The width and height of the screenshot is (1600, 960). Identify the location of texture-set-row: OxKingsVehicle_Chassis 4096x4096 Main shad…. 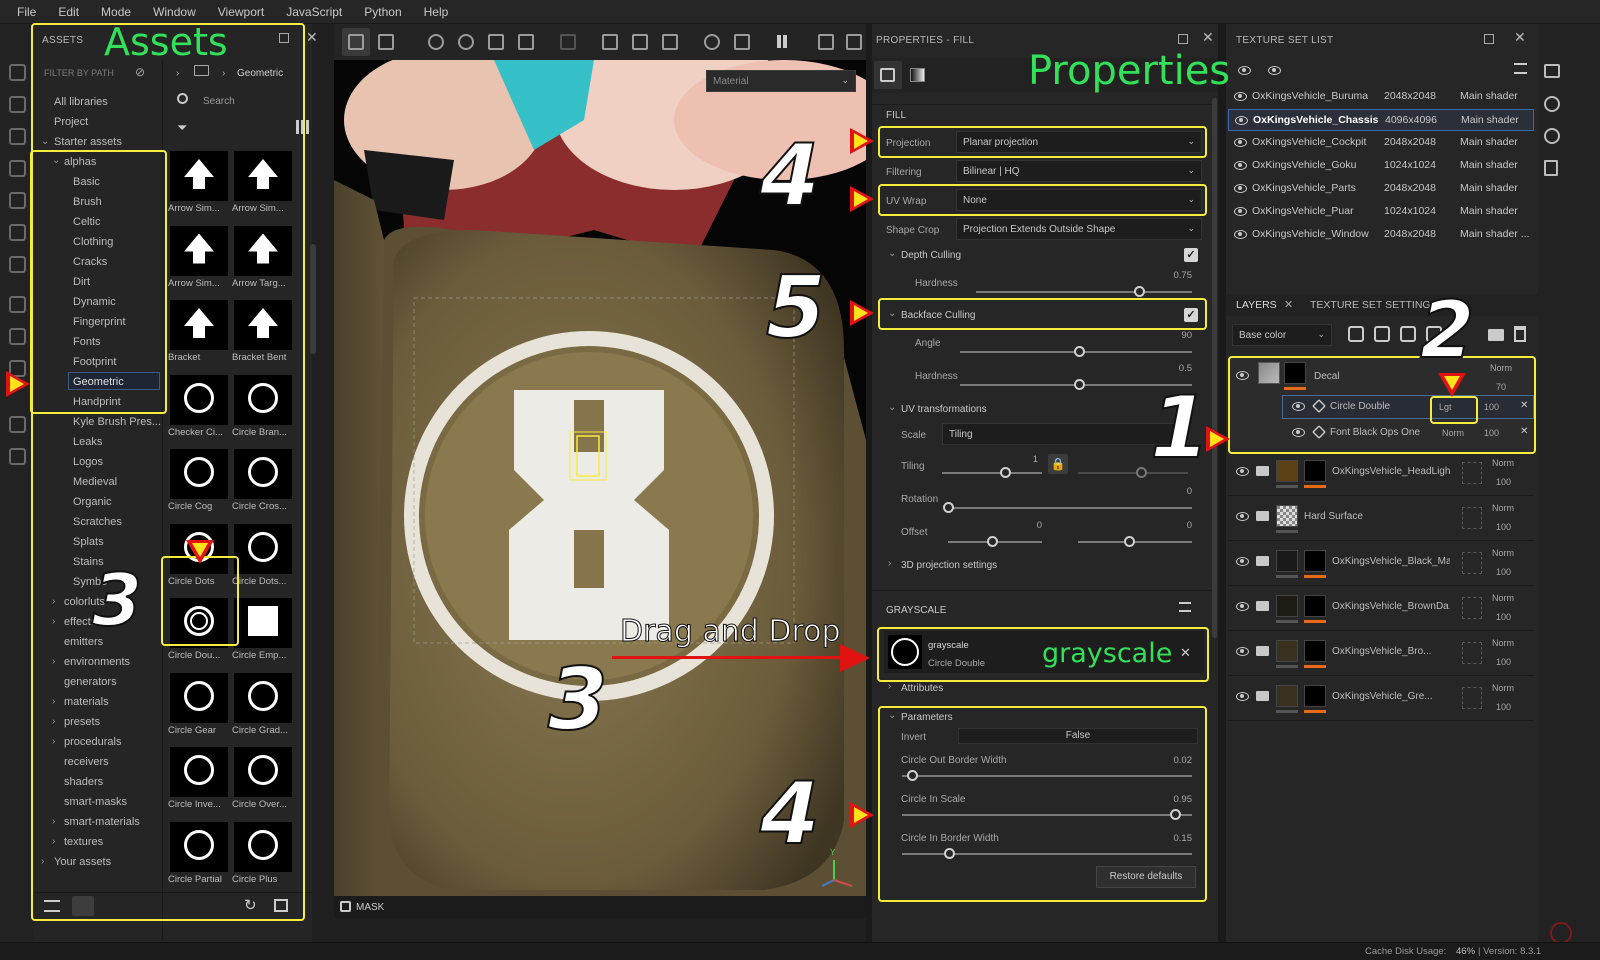
(1381, 120).